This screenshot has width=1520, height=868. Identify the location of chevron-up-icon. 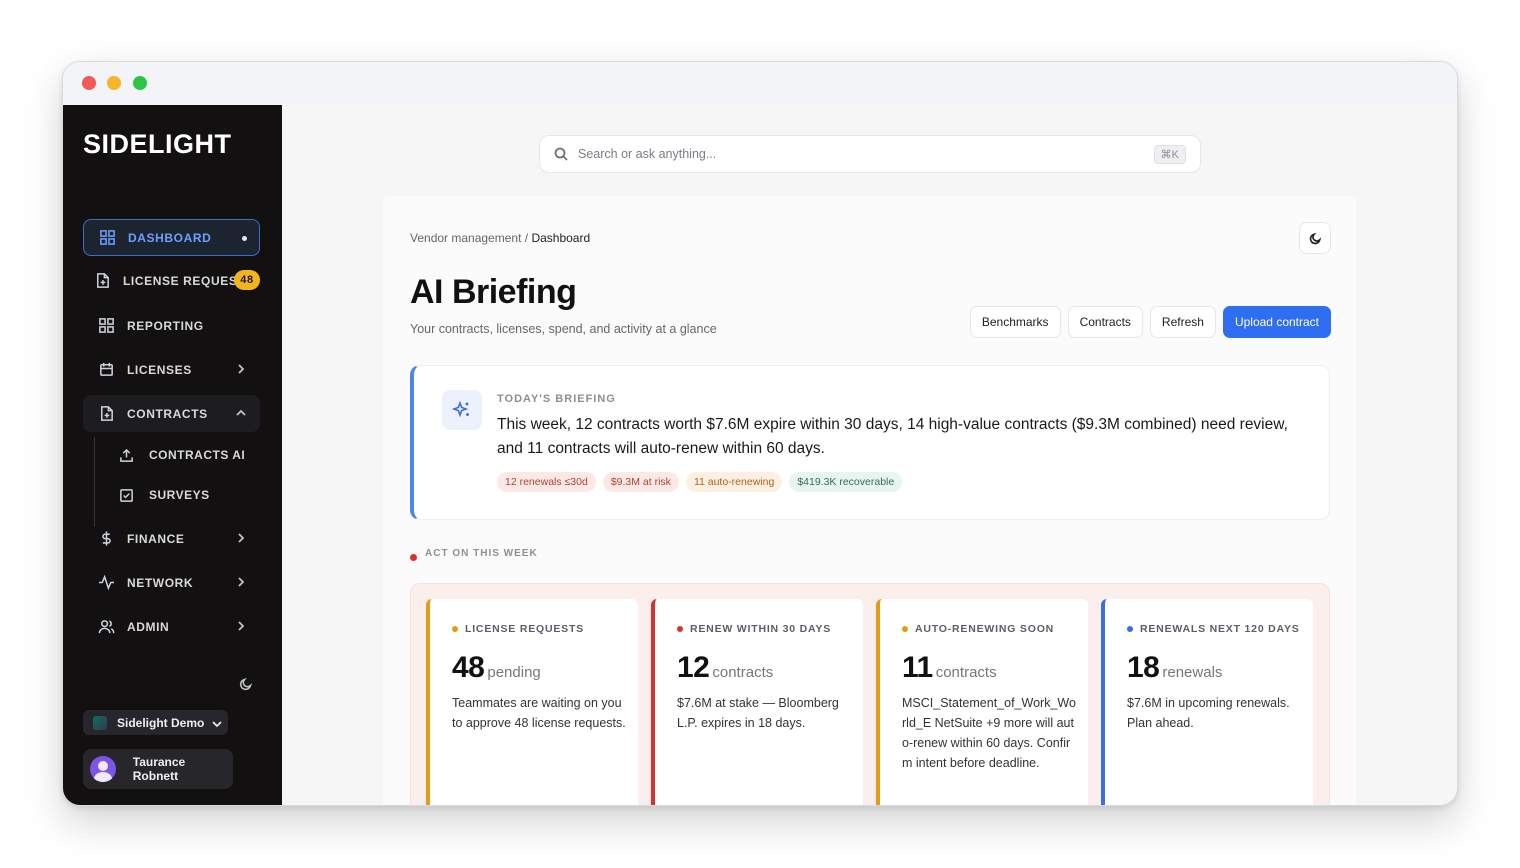
(241, 412).